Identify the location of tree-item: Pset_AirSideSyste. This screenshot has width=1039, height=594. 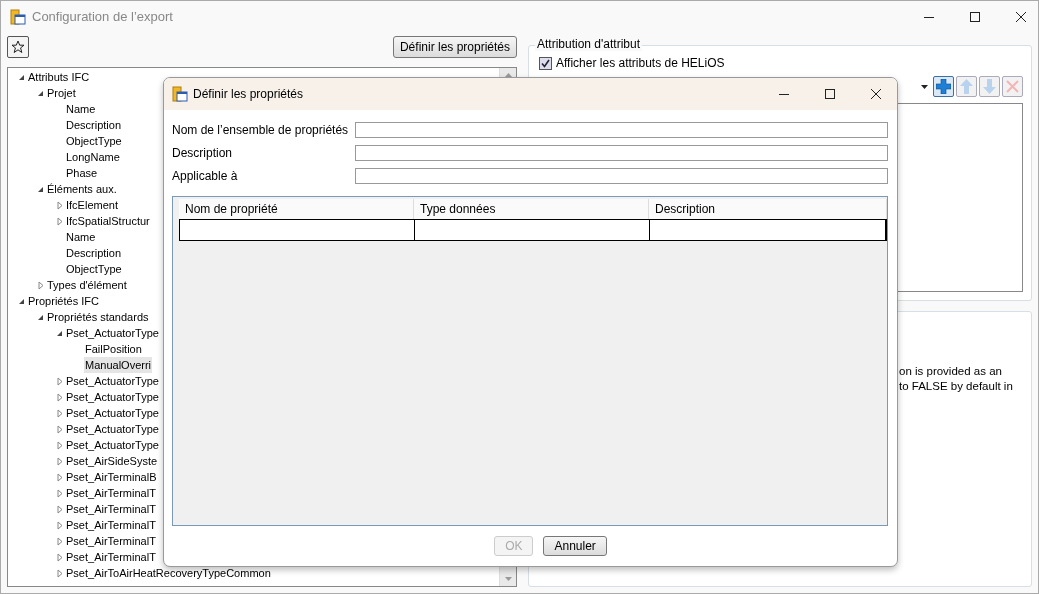
(112, 461).